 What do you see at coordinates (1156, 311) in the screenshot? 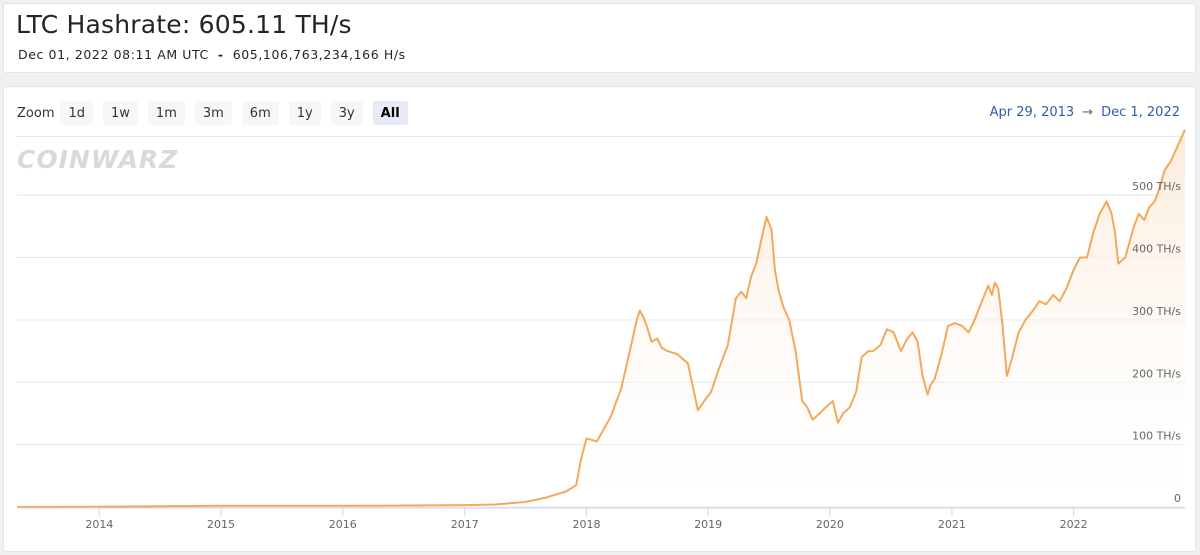
I see `y-tick-label: 300 TH/s` at bounding box center [1156, 311].